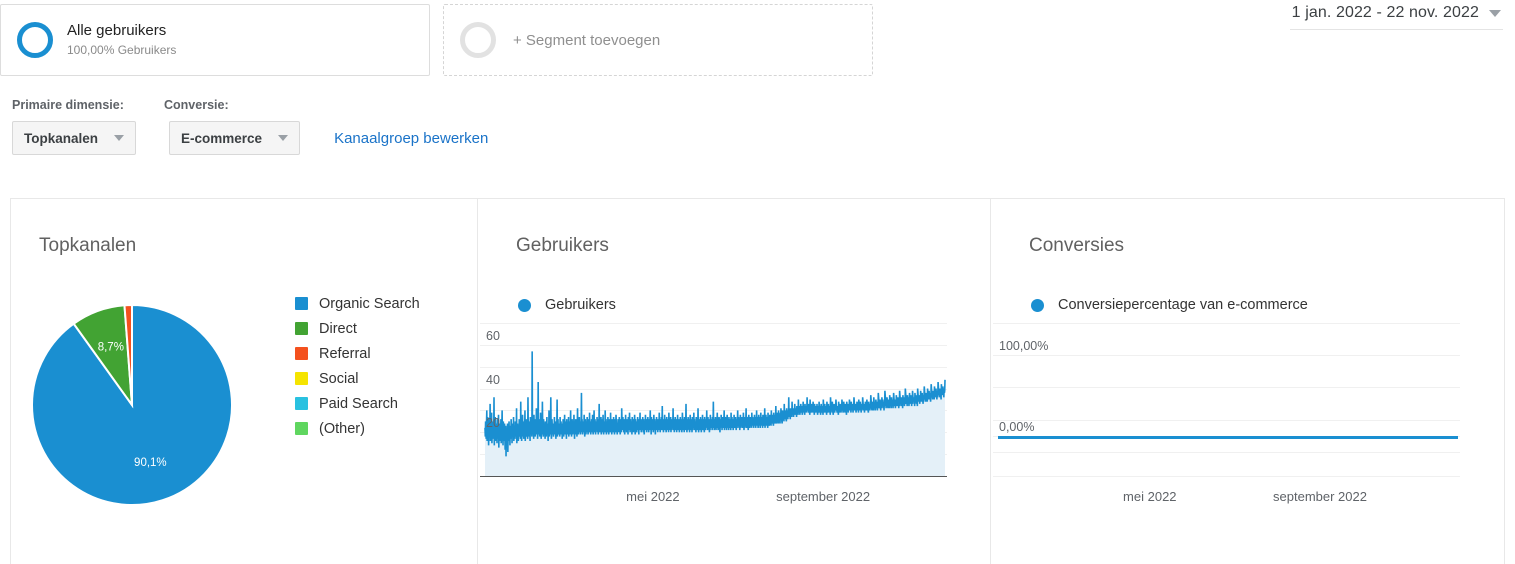 This screenshot has height=564, width=1515. I want to click on primary-dimension-label: Primaire dimensie:, so click(68, 105).